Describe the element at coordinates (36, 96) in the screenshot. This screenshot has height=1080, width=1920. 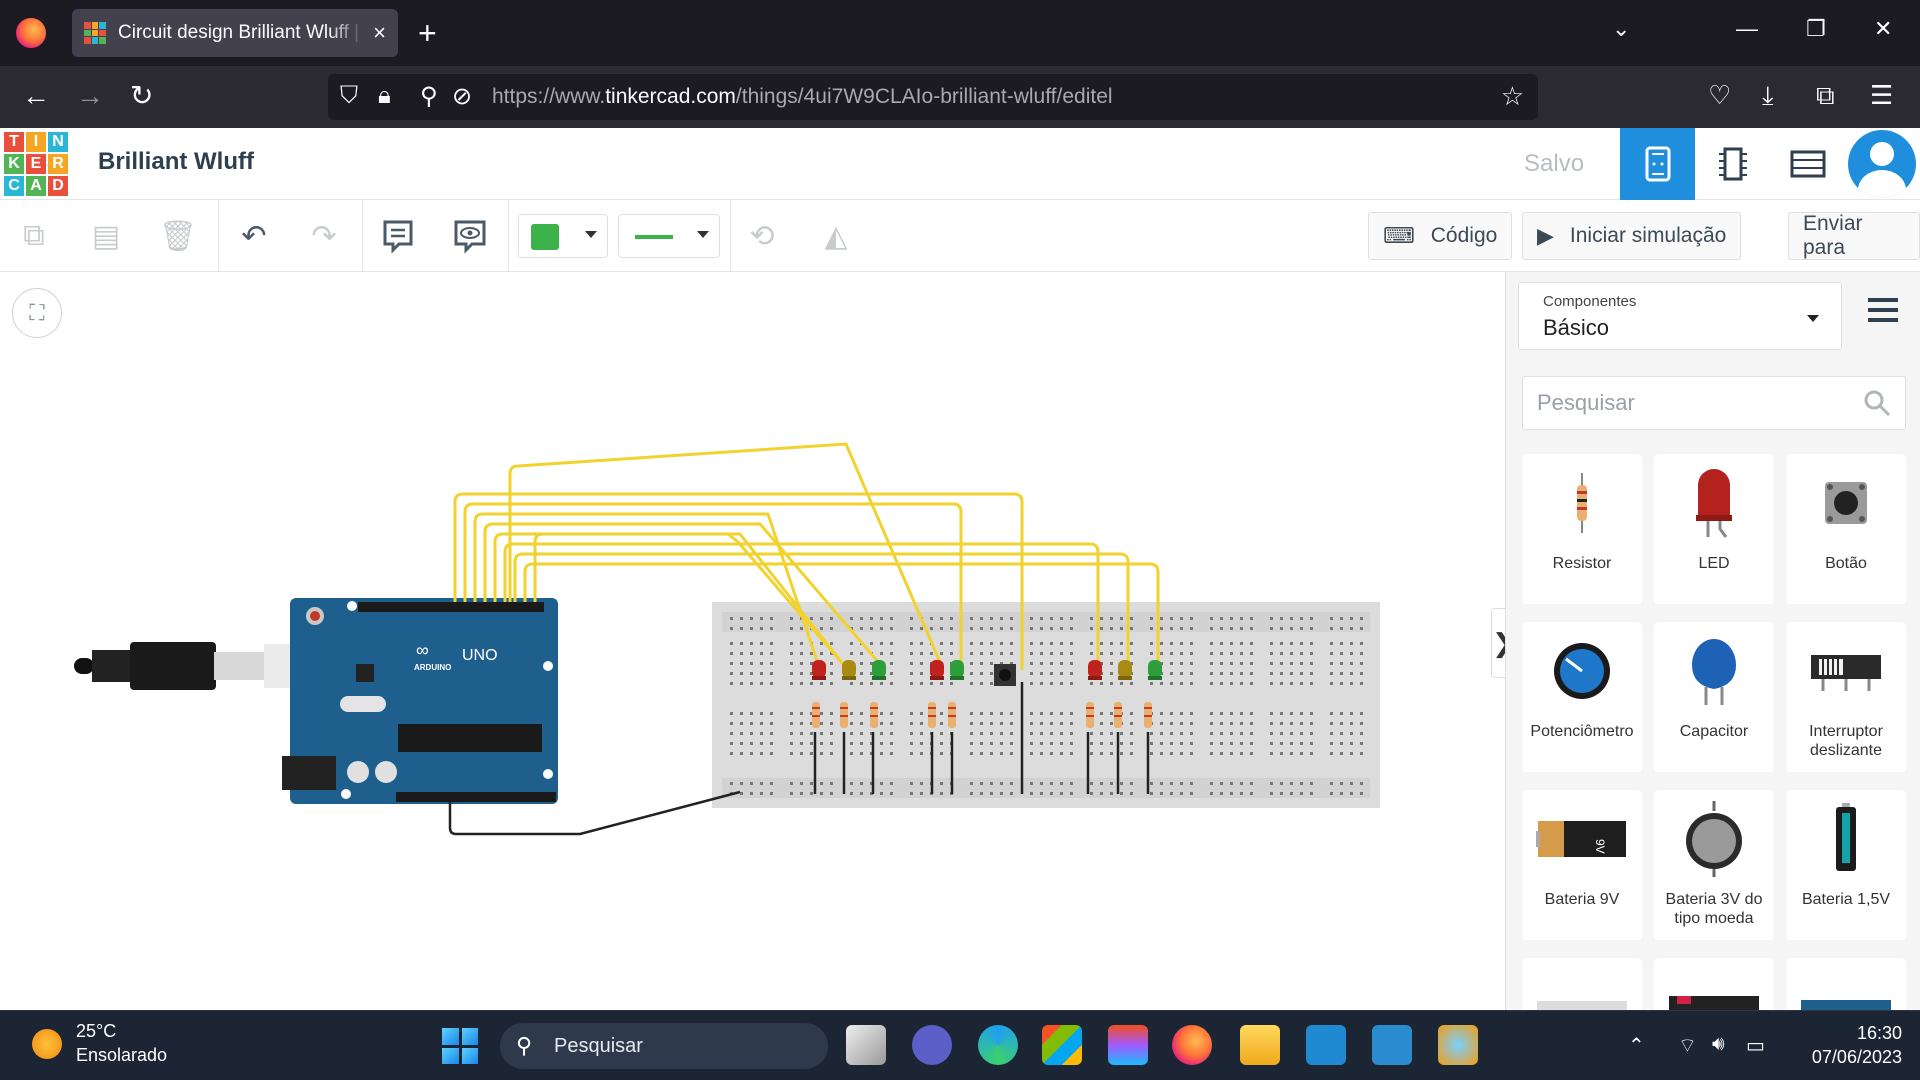
I see `back-icon: ←` at that location.